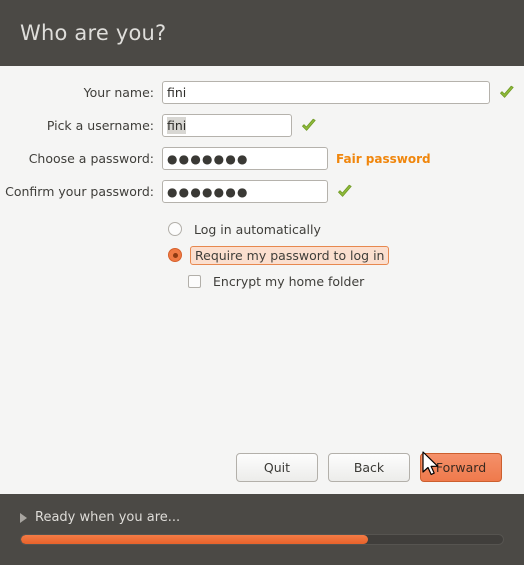  I want to click on back-button: Back, so click(369, 467).